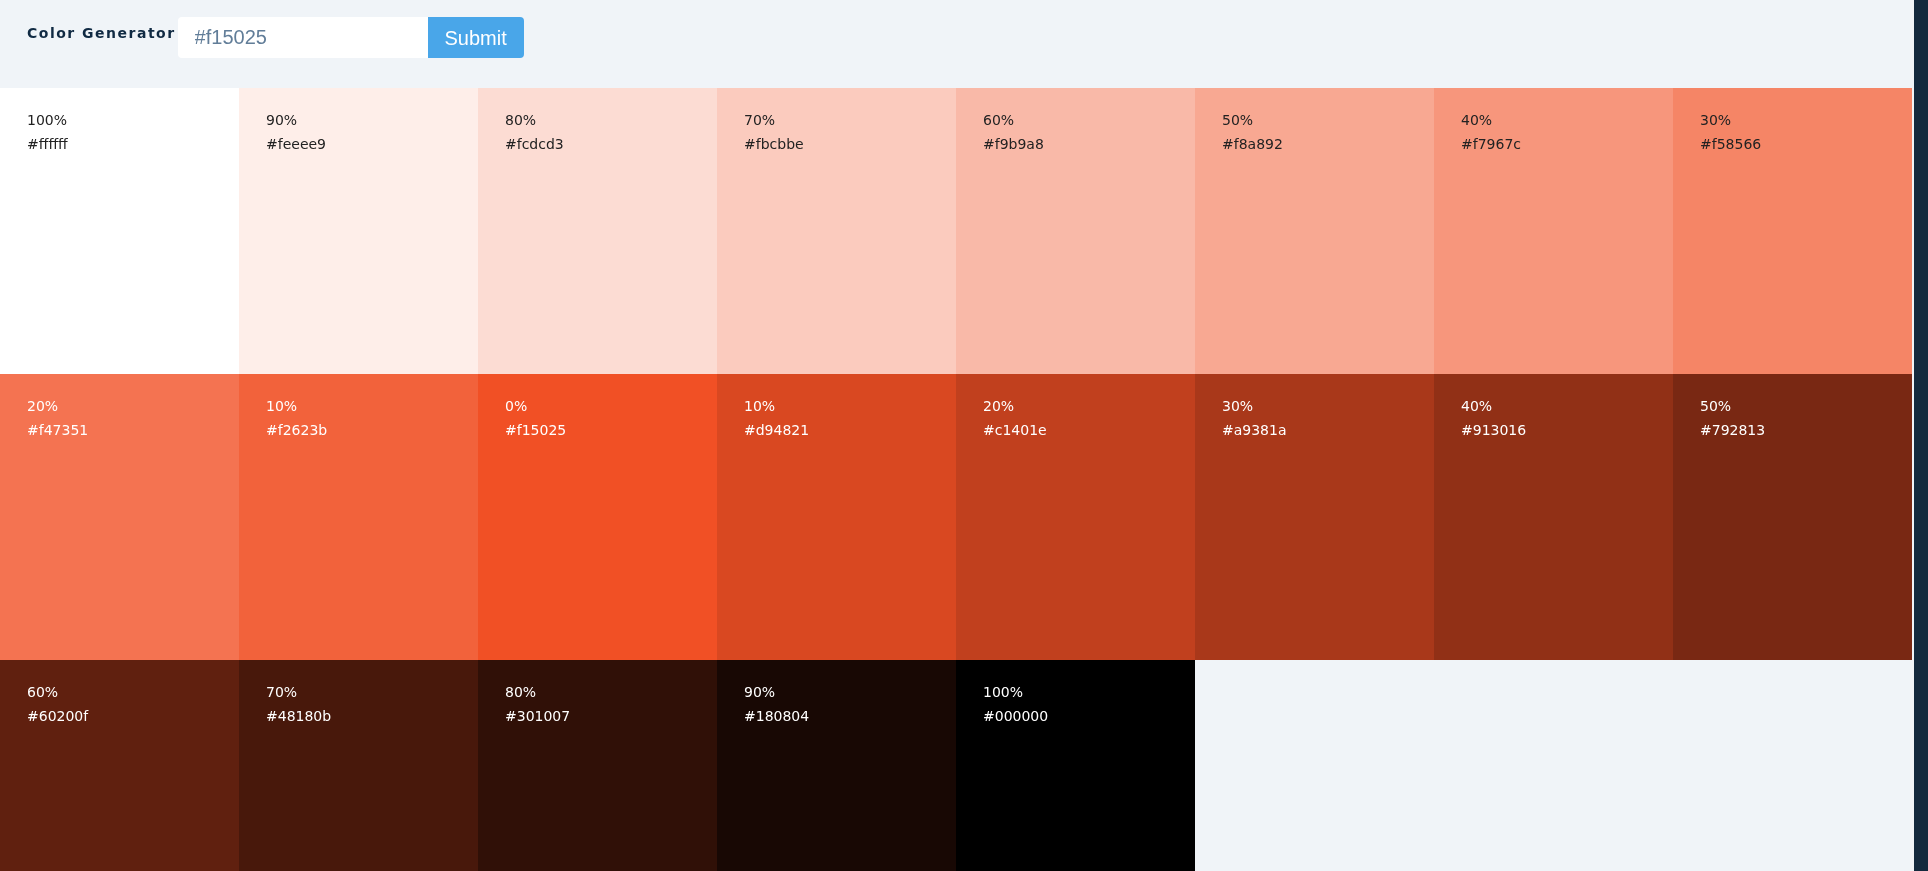 This screenshot has width=1928, height=871. I want to click on hex-code: #ffffff, so click(47, 144).